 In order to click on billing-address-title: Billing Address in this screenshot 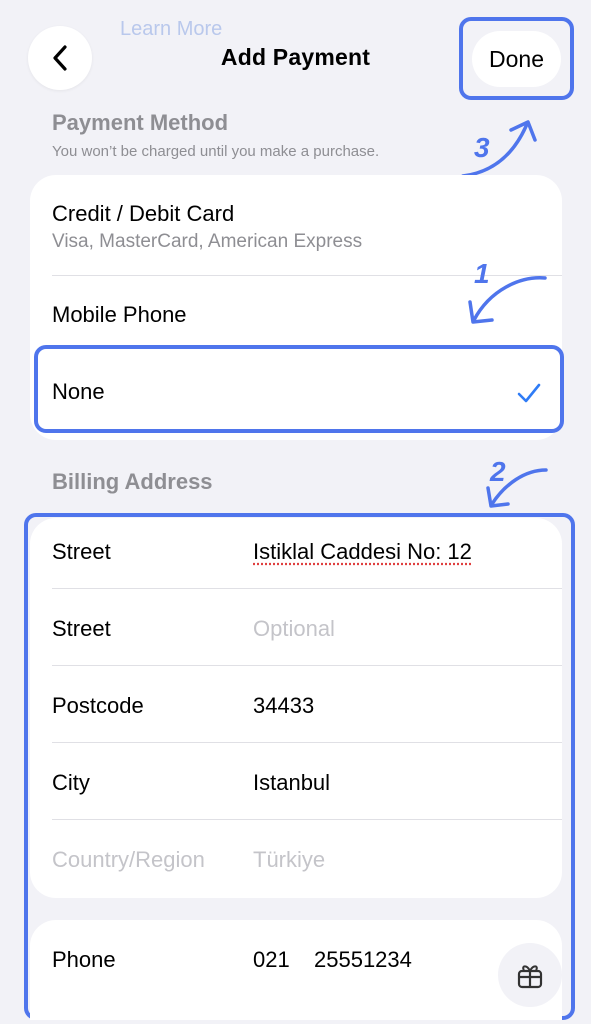, I will do `click(132, 481)`.